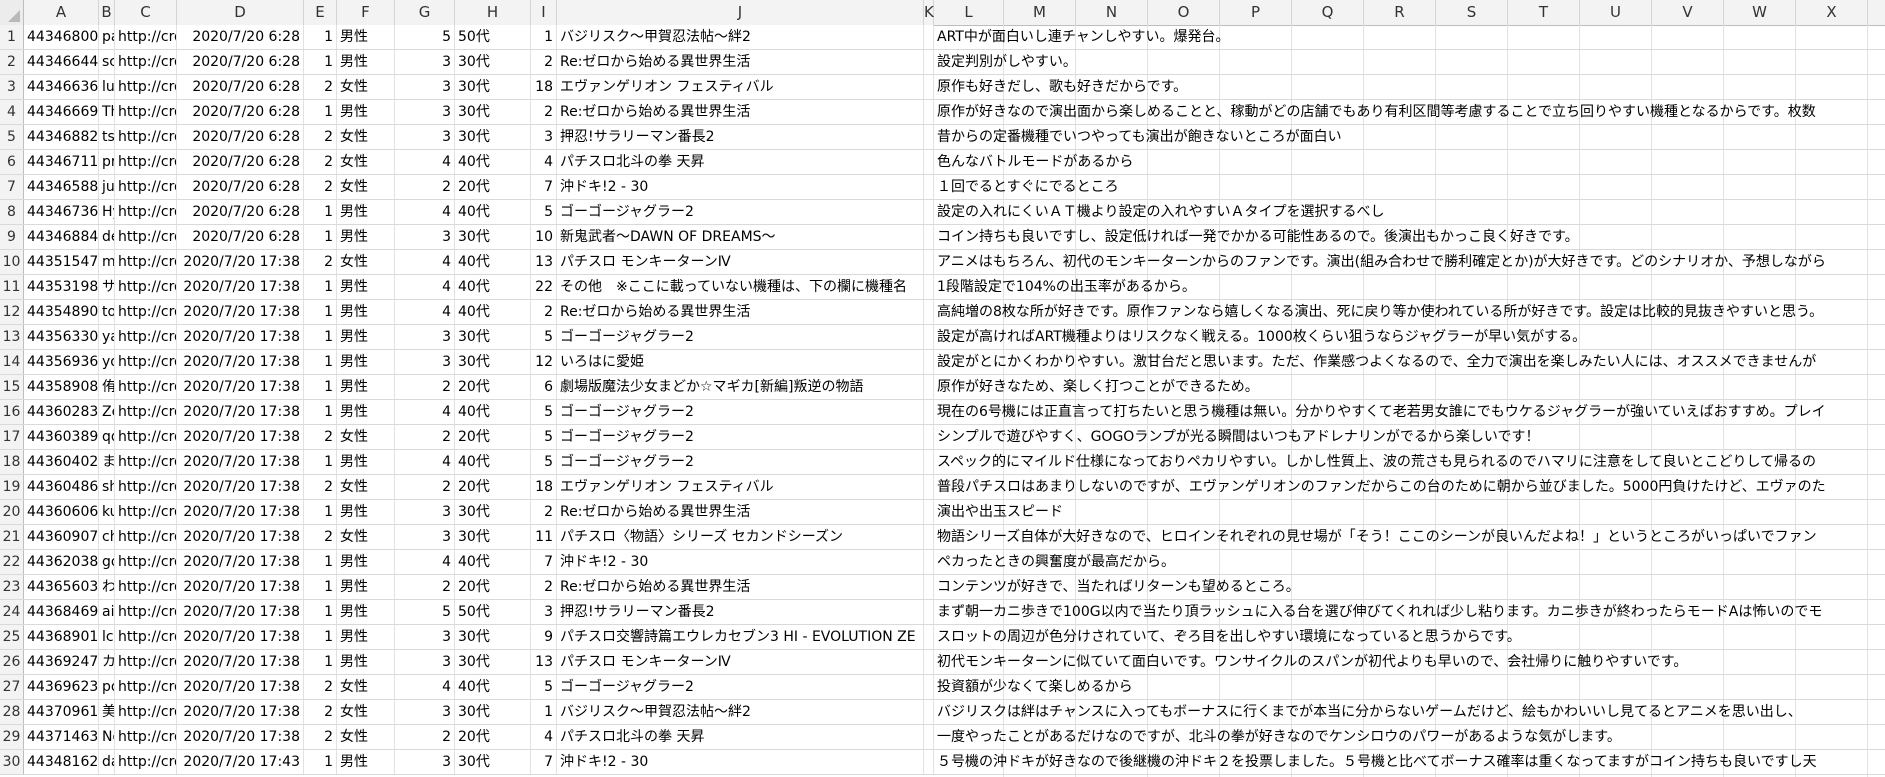 The width and height of the screenshot is (1885, 777). Describe the element at coordinates (544, 437) in the screenshot. I see `cell-i: 5` at that location.